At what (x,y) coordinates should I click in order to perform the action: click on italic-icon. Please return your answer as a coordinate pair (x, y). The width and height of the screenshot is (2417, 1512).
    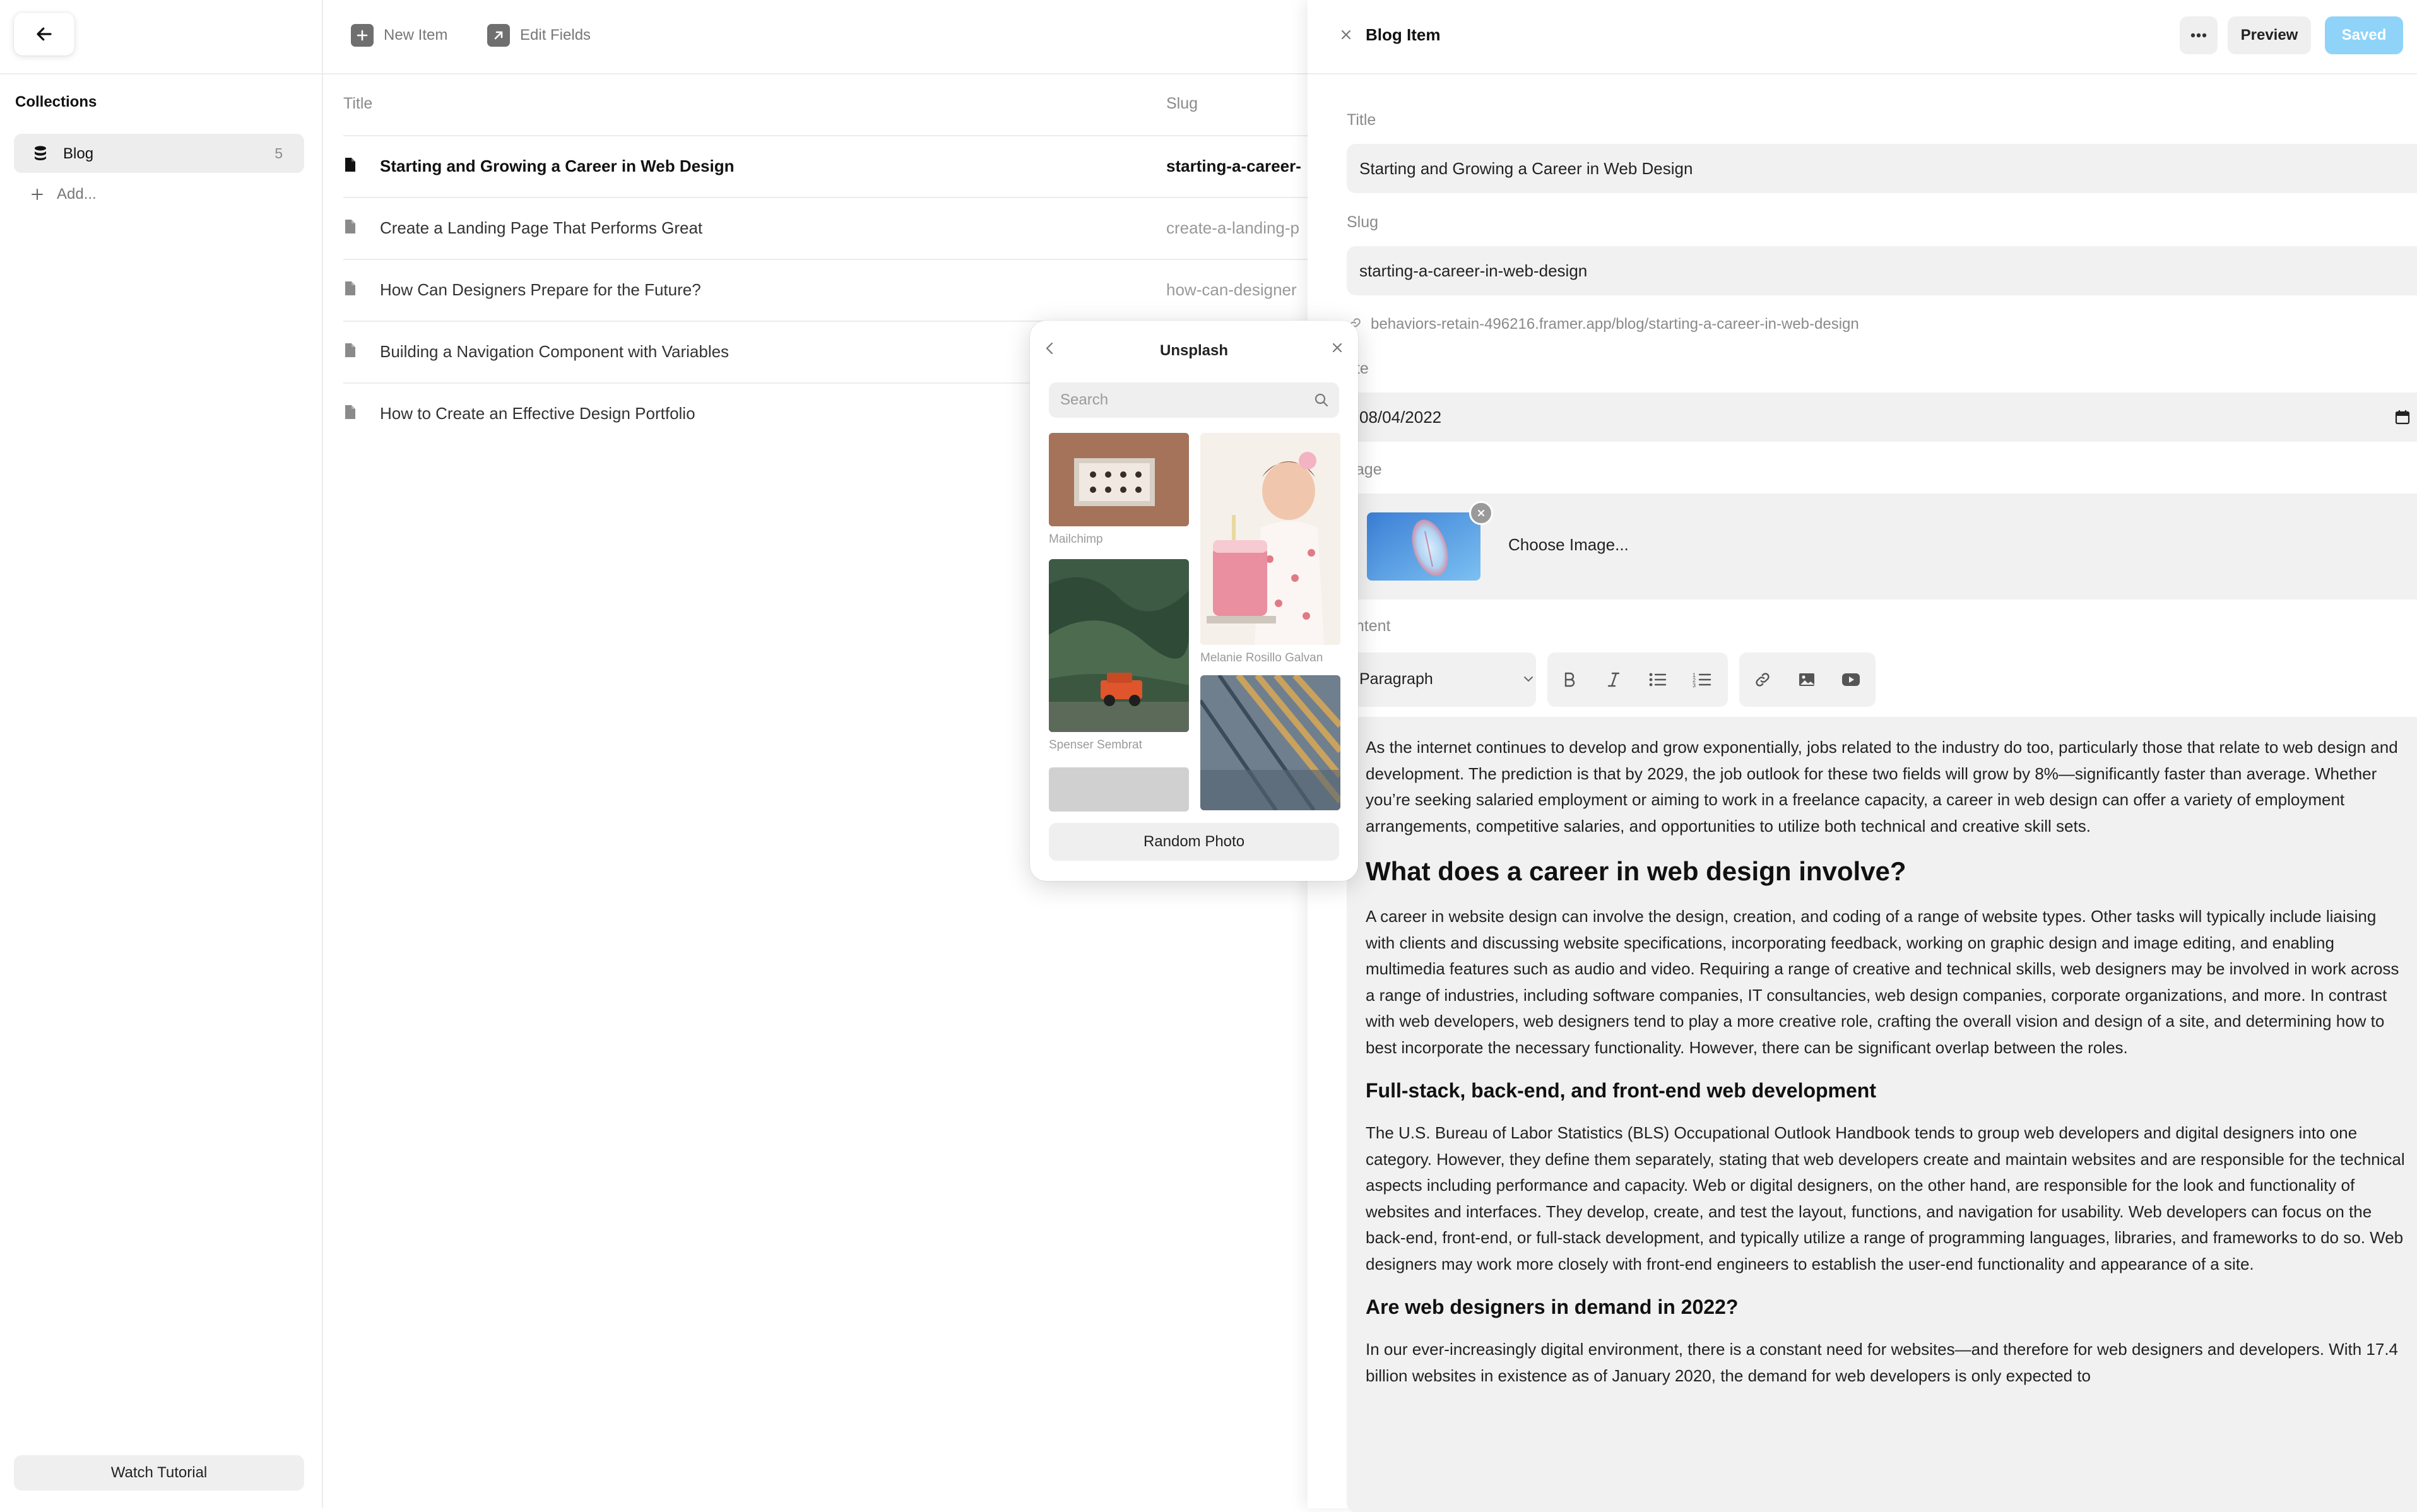
    Looking at the image, I should click on (1614, 680).